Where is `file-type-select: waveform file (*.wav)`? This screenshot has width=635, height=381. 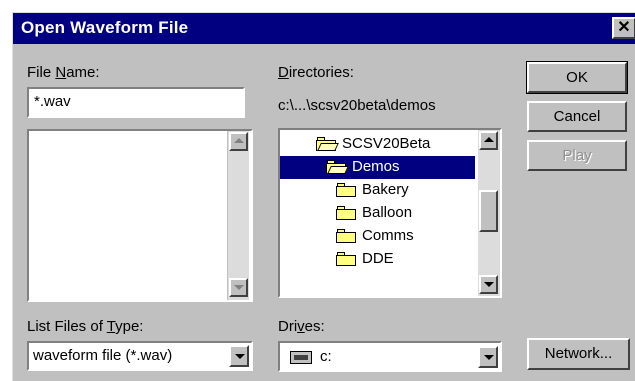 file-type-select: waveform file (*.wav) is located at coordinates (140, 356).